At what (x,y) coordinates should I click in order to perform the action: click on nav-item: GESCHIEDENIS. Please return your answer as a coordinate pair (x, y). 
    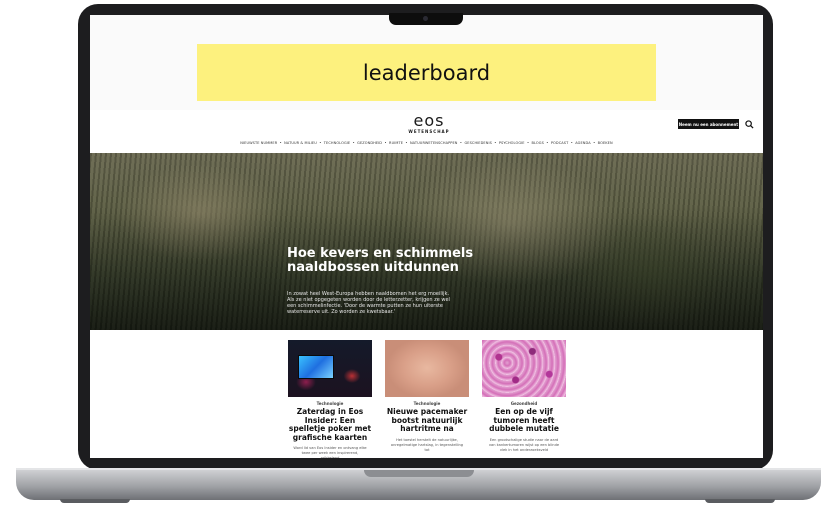
    Looking at the image, I should click on (477, 143).